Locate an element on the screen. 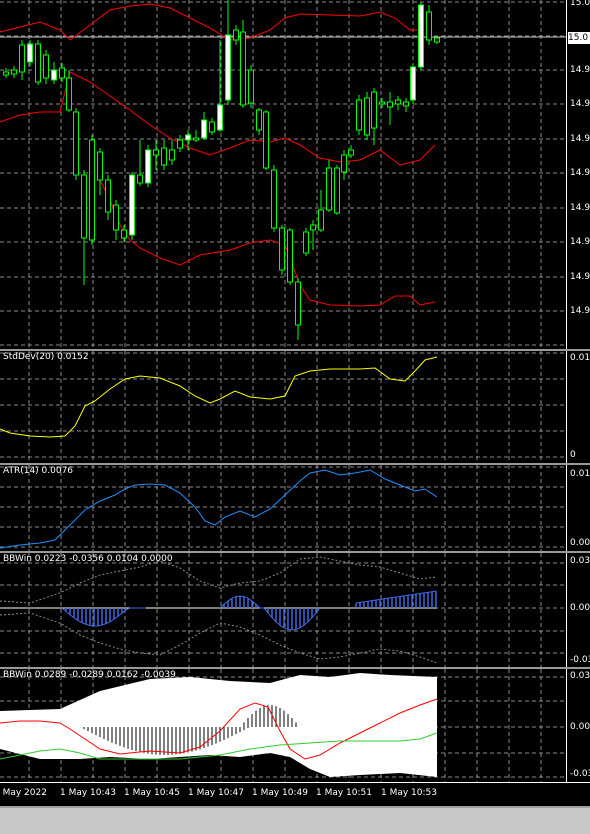  time-label: 1 May 10:53 is located at coordinates (409, 793).